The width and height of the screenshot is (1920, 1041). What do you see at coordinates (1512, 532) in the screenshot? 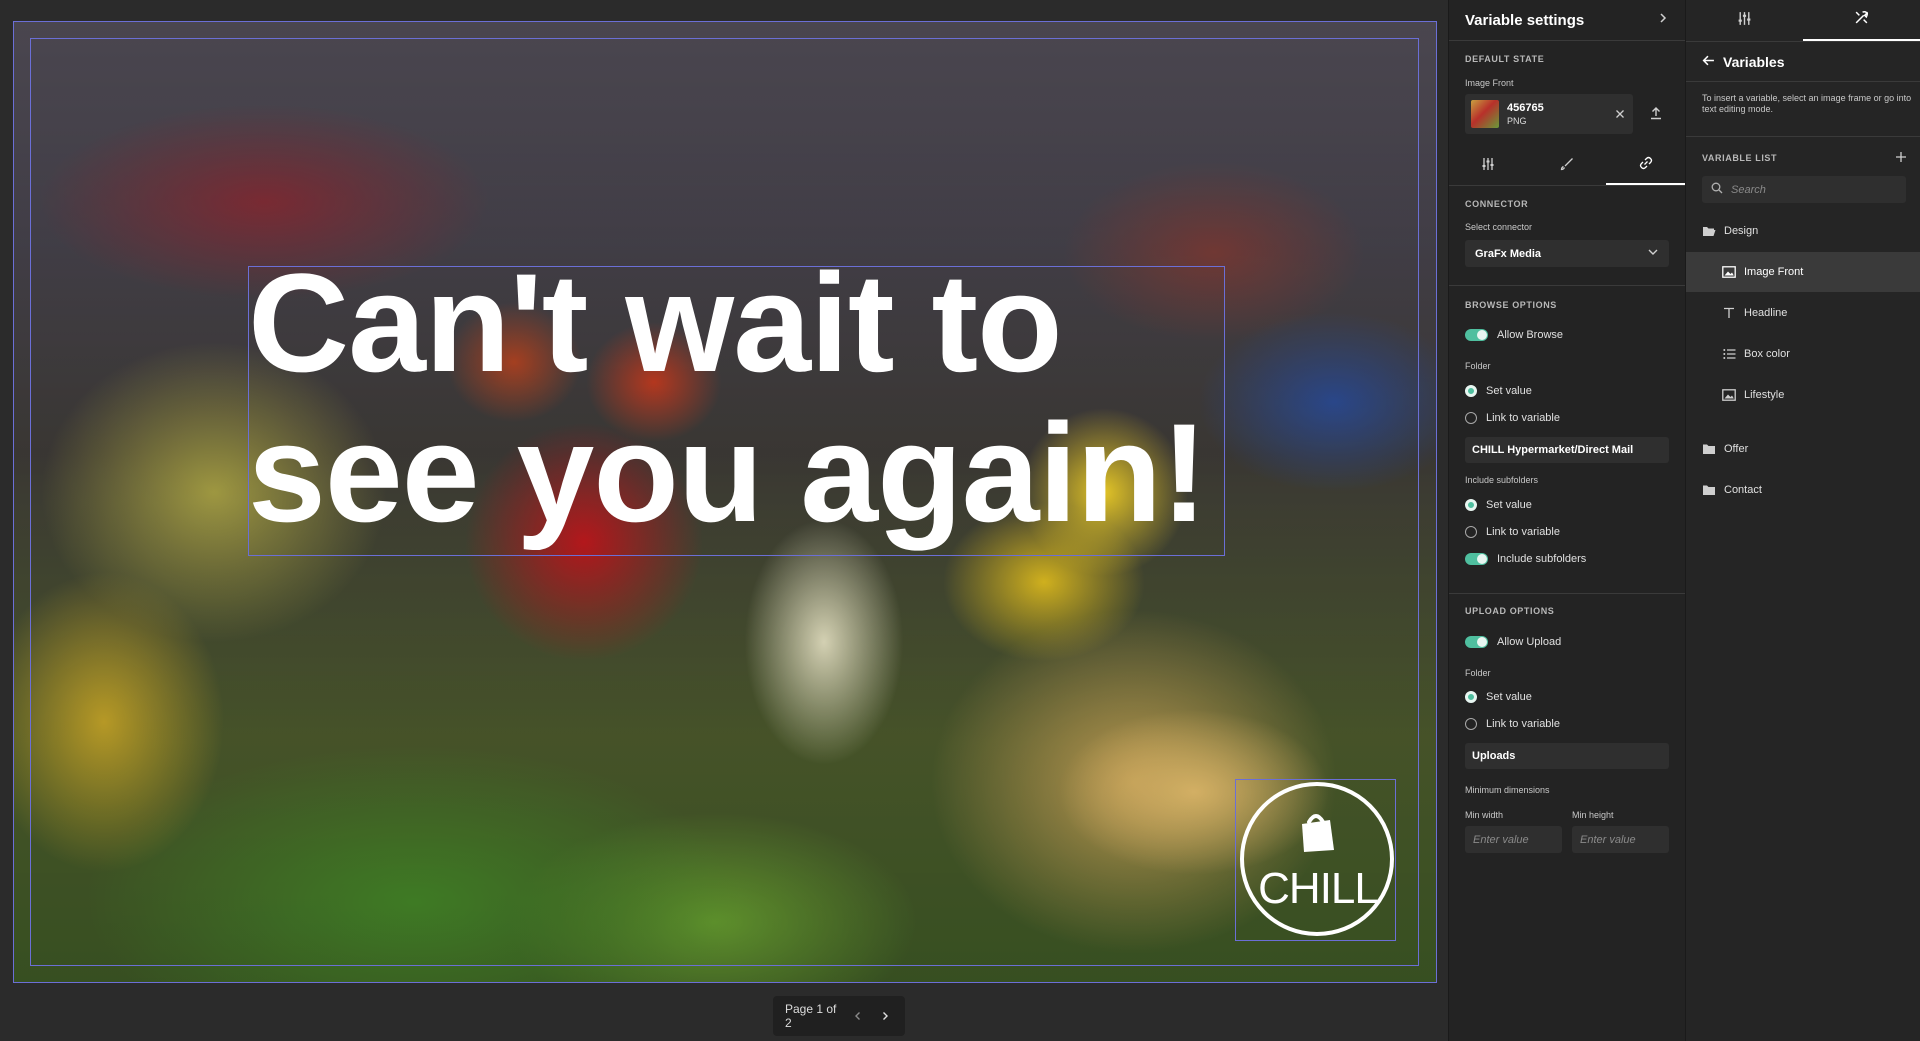
I see `subfolders-link-variable: Link to variable` at bounding box center [1512, 532].